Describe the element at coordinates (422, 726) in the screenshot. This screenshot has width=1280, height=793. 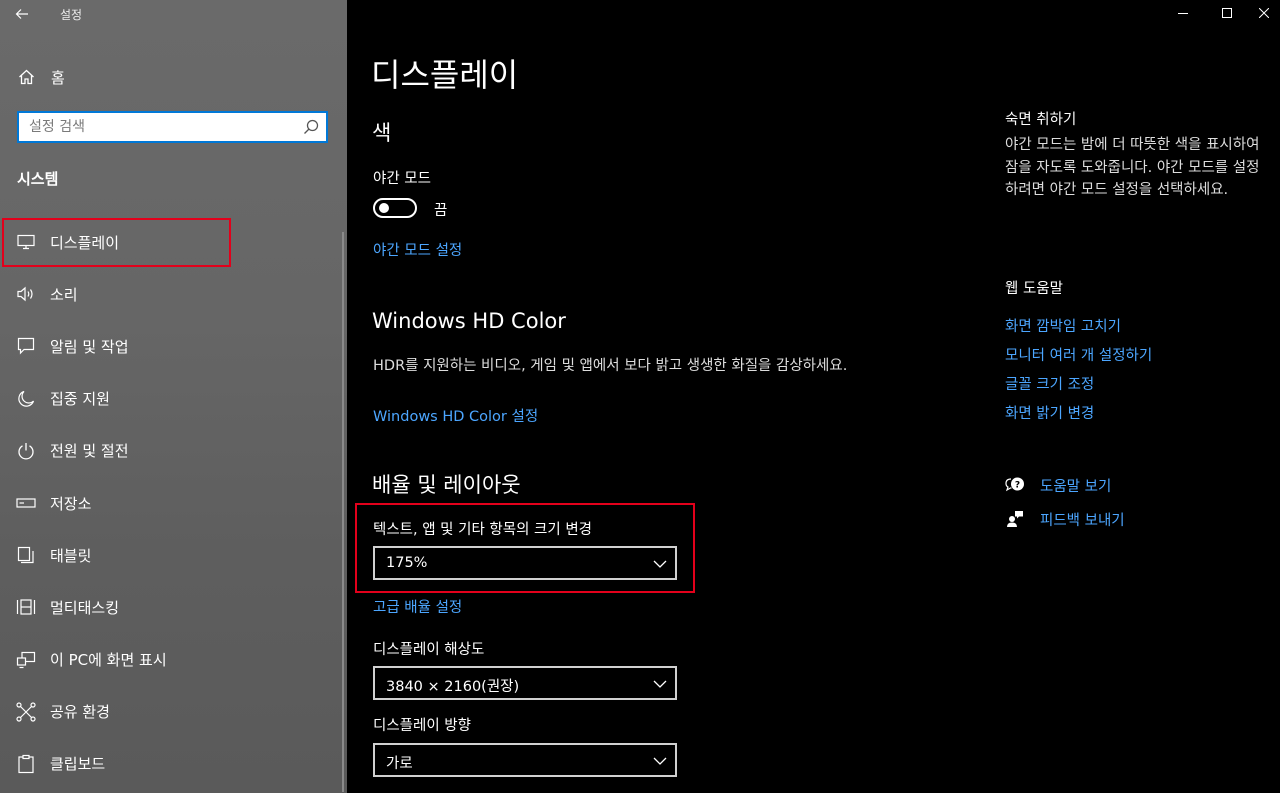
I see `orientation-label: 디스플레이 방향` at that location.